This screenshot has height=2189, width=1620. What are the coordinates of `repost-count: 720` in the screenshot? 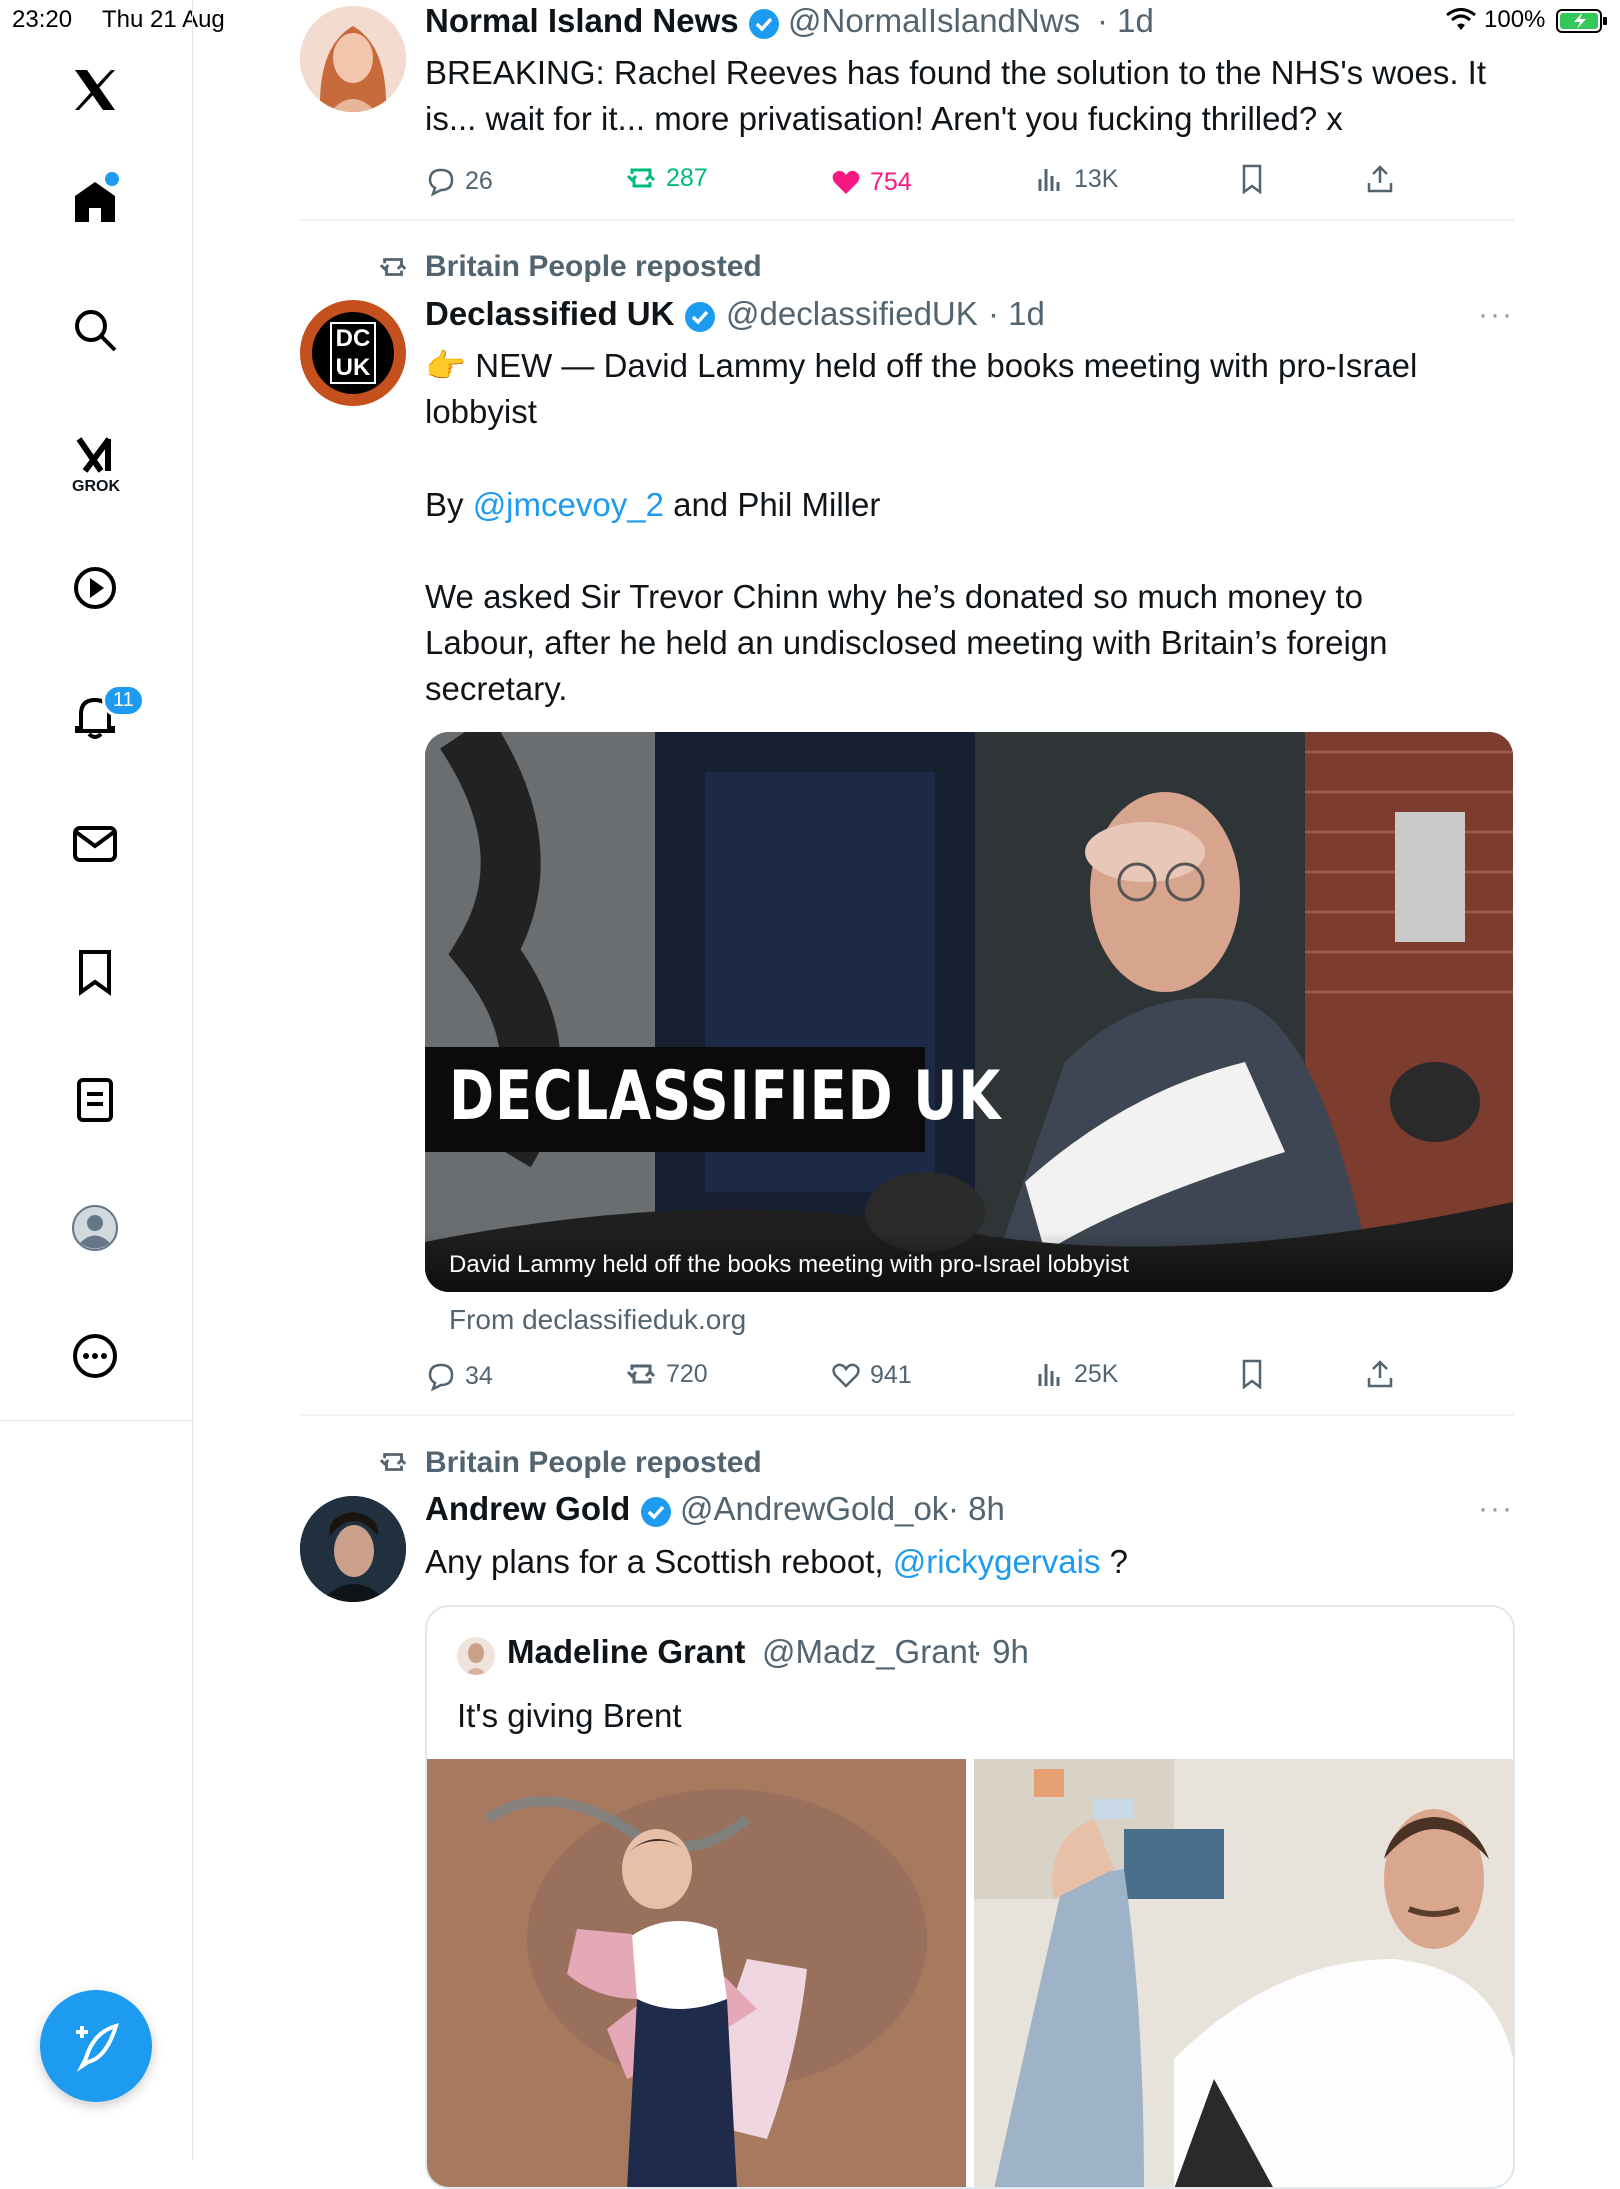 It's located at (687, 1373).